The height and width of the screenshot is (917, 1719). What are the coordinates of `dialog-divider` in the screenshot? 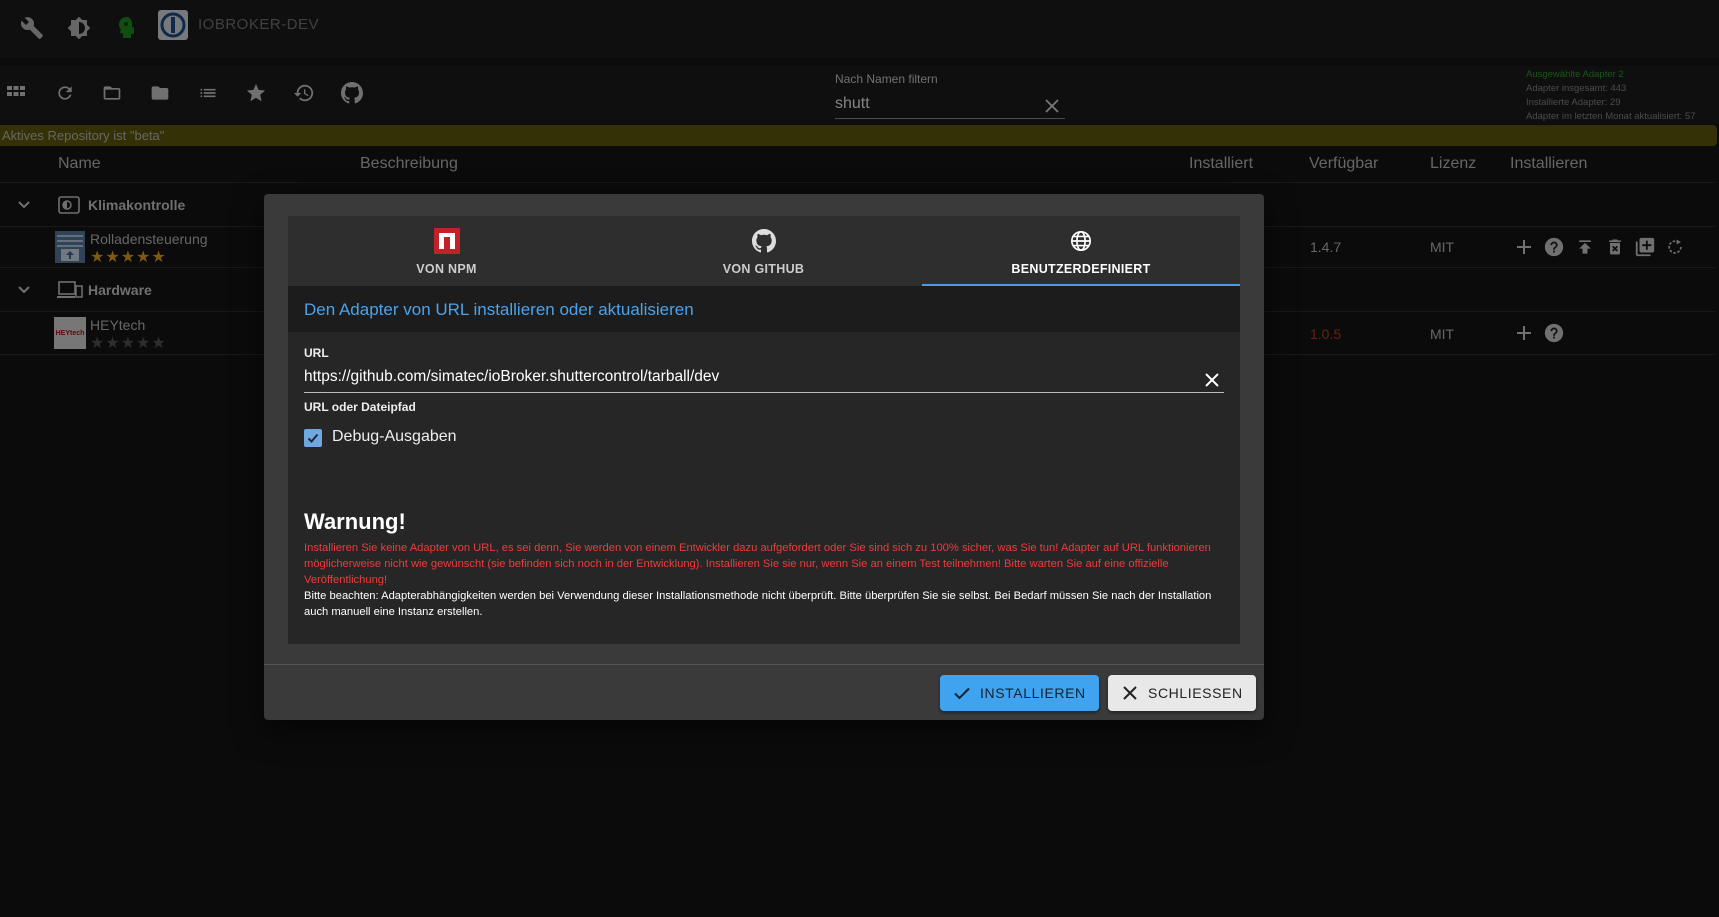 It's located at (764, 664).